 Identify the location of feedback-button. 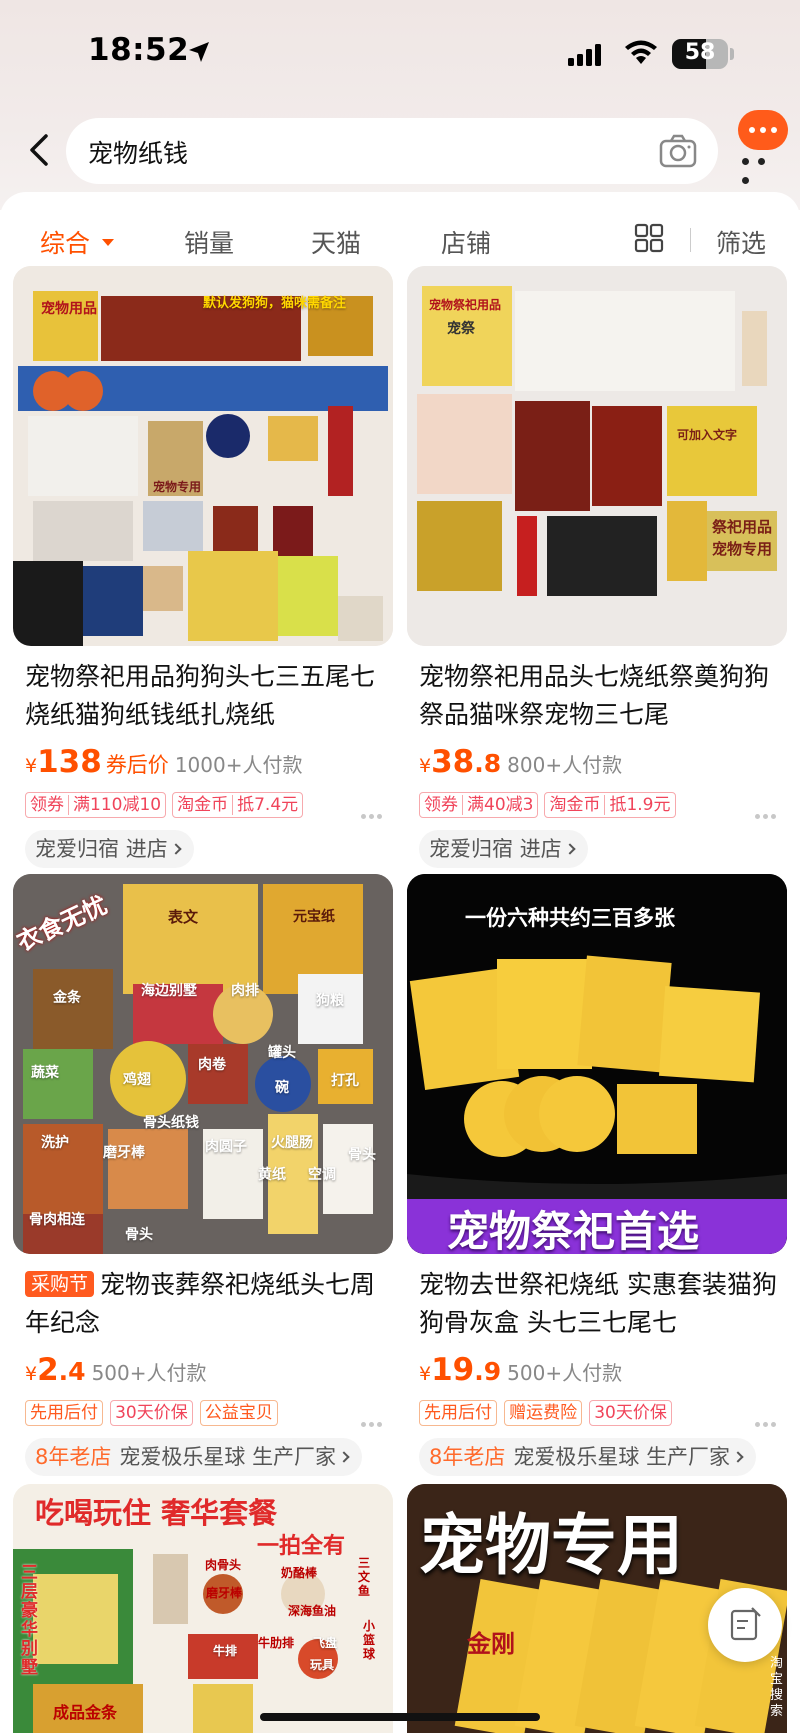
(745, 1625).